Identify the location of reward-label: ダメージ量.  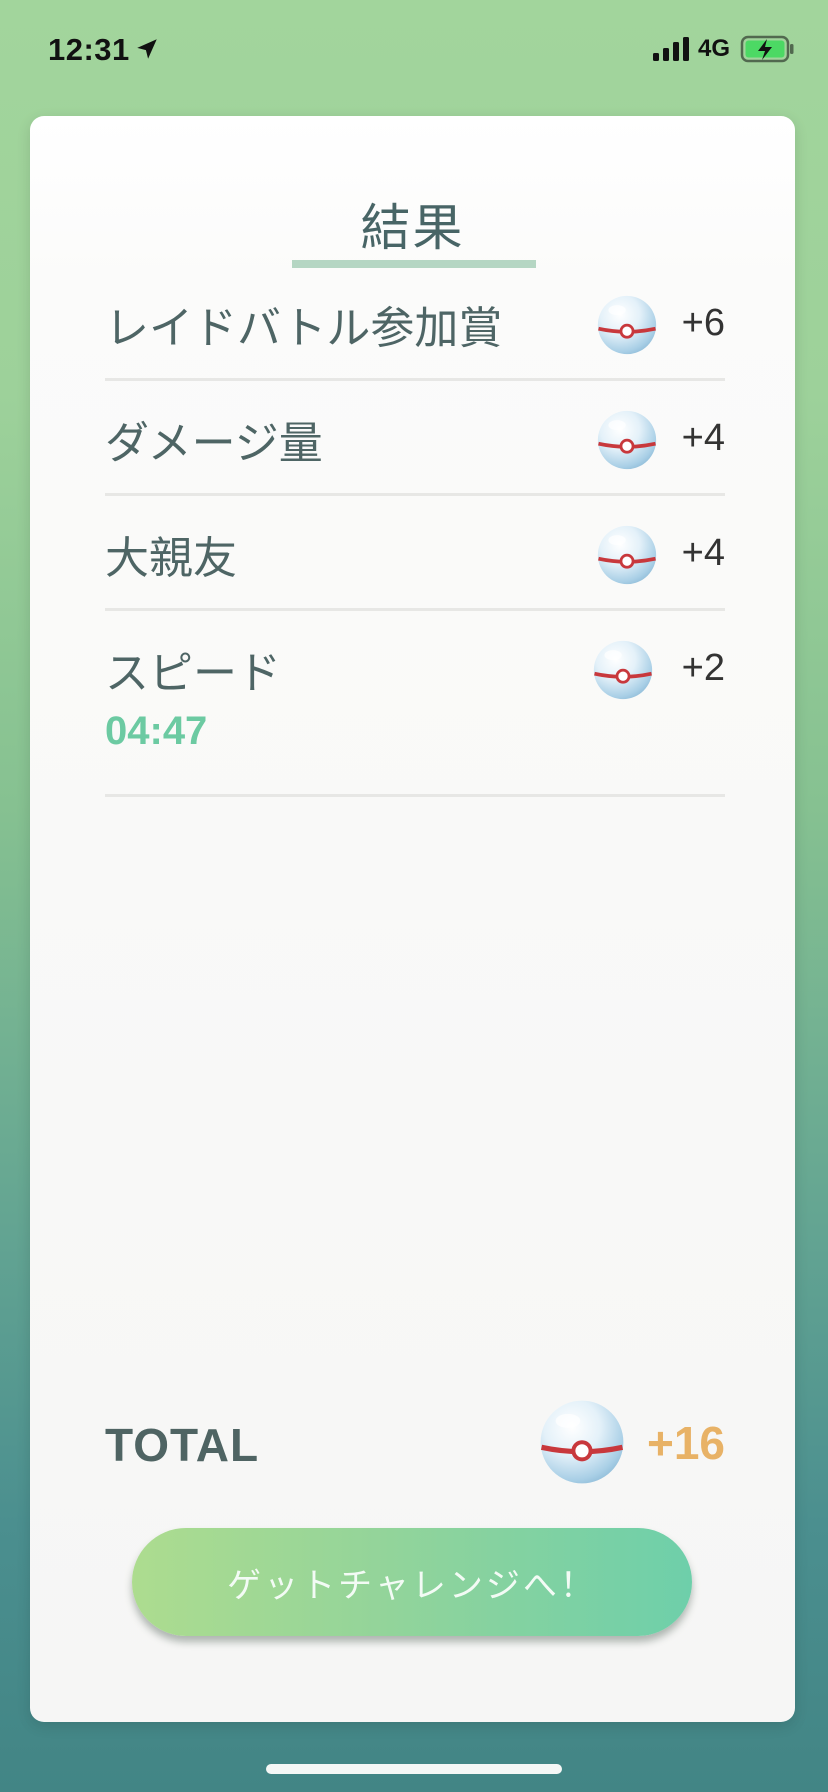
(214, 443).